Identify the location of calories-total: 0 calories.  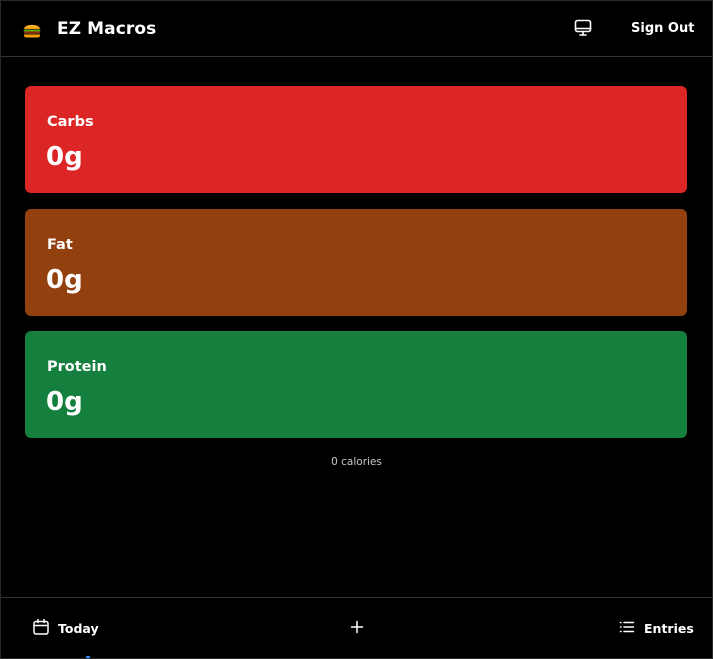
(356, 462).